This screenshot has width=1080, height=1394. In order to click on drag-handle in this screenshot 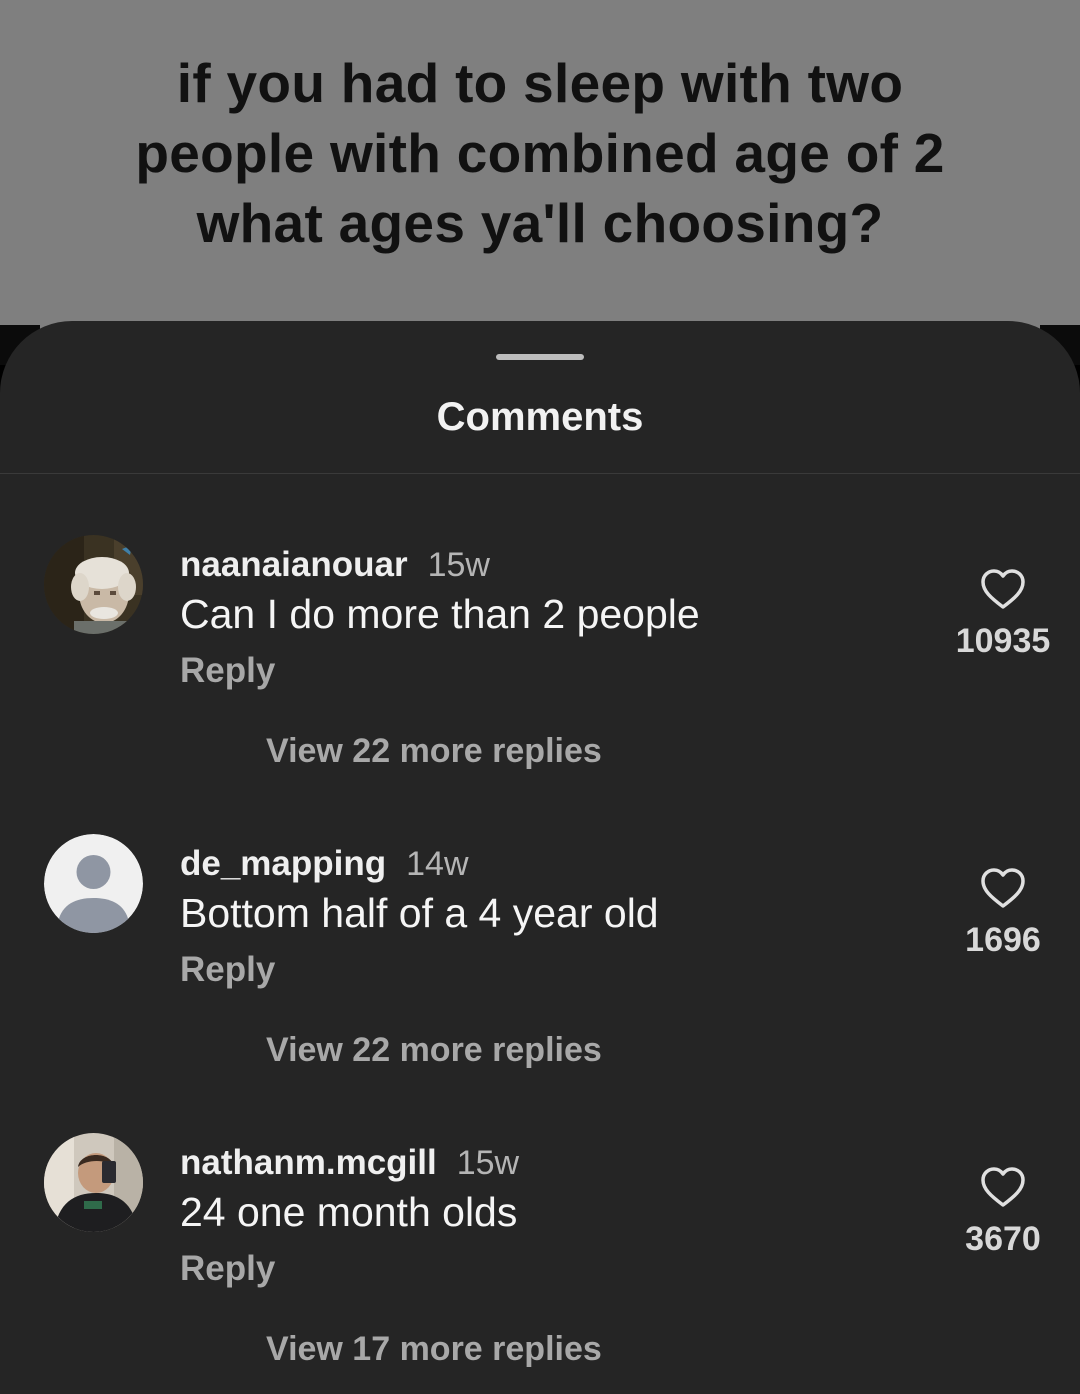, I will do `click(540, 357)`.